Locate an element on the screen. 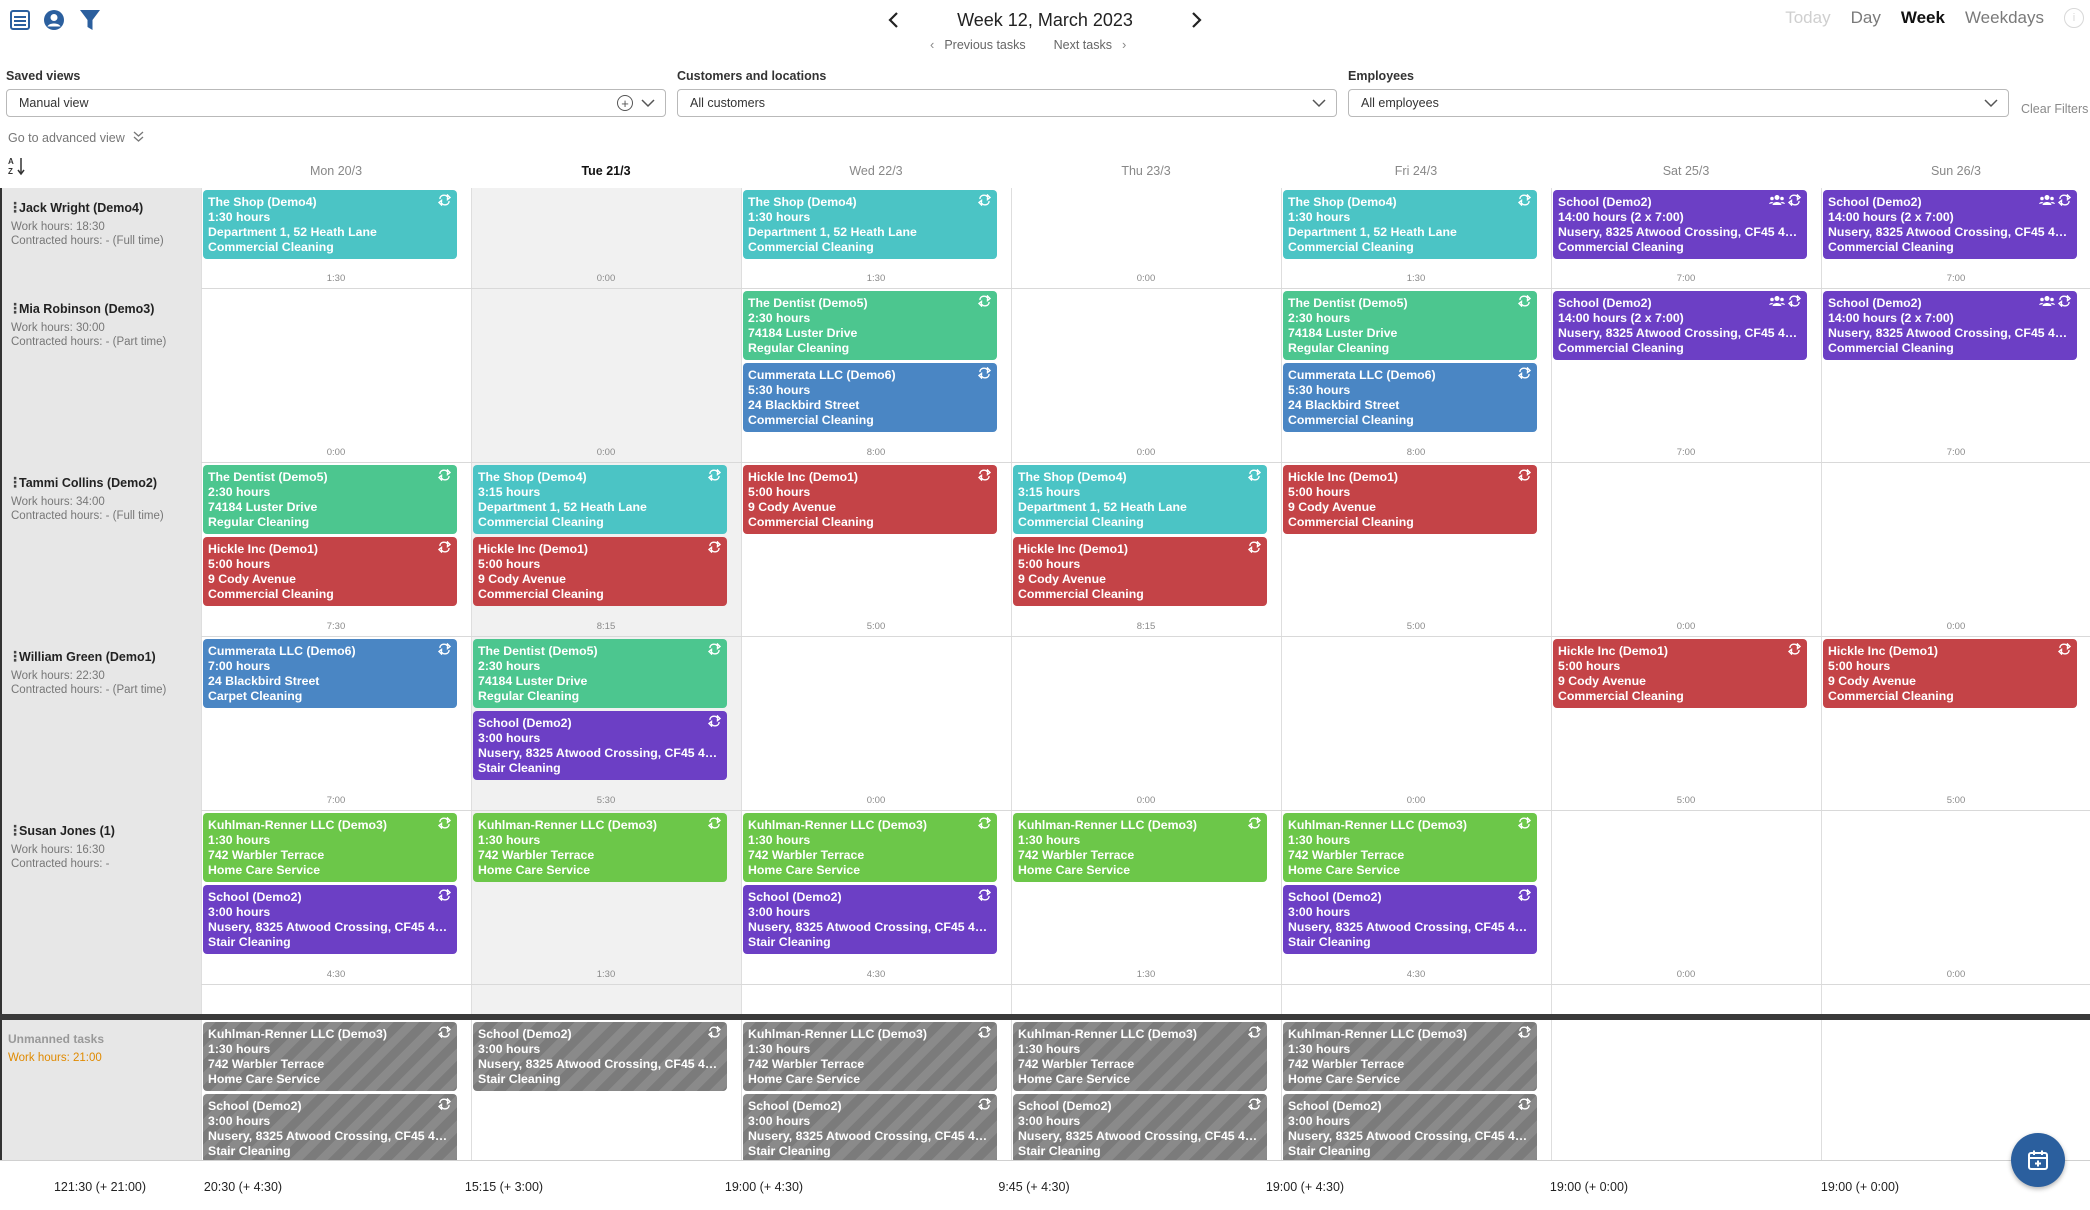 The height and width of the screenshot is (1210, 2090). customers-select: All customers is located at coordinates (1007, 103).